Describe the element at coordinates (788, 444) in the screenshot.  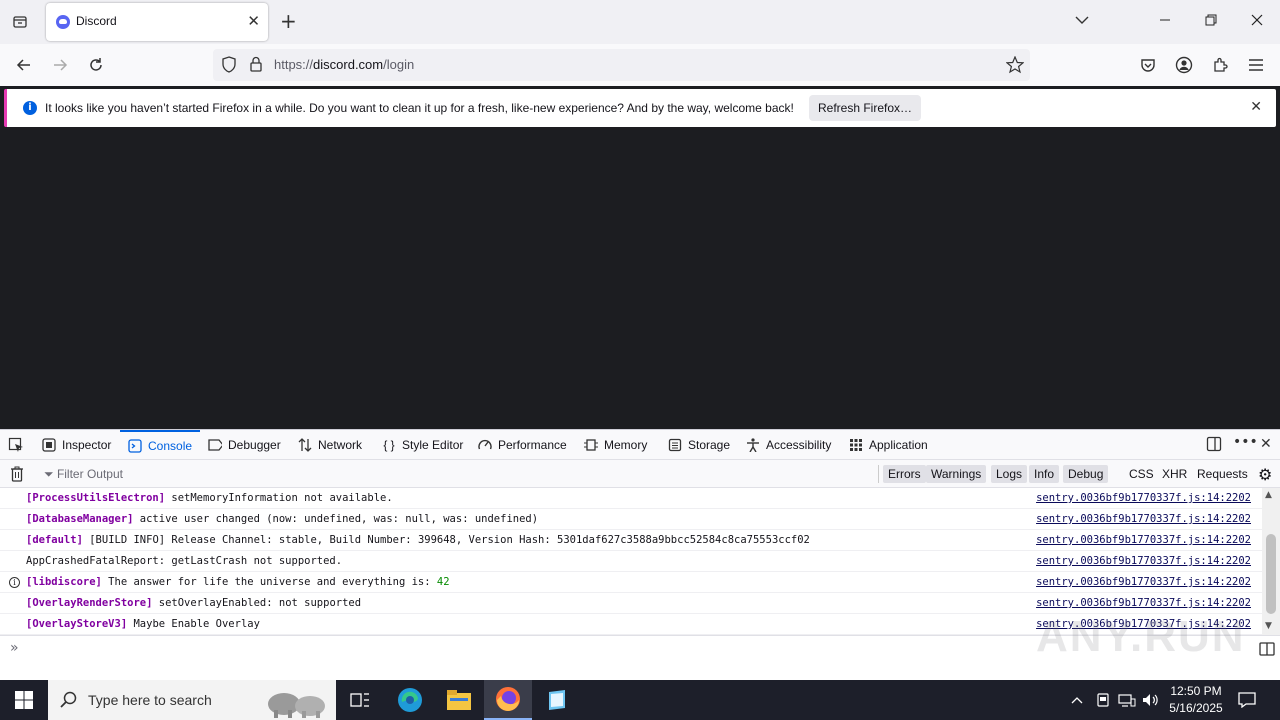
I see `tab-accessibility: Accessibility` at that location.